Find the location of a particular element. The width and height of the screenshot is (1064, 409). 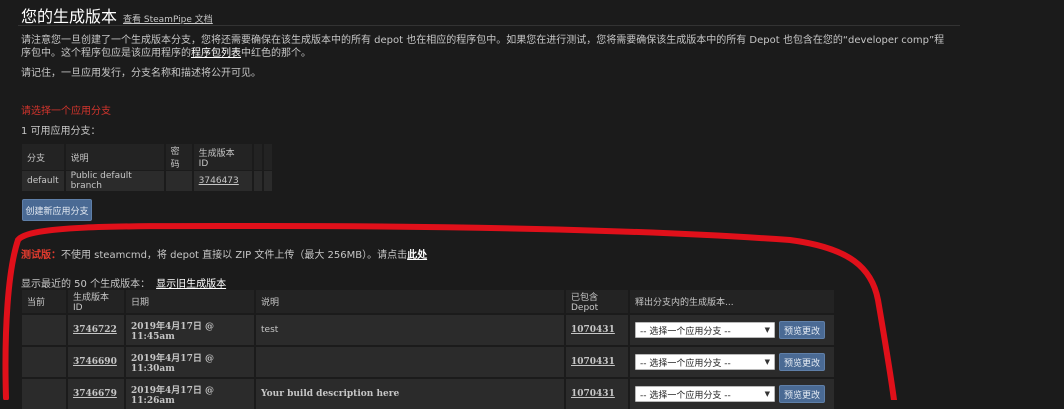

recent-builds-line: 显示最近的 50 个生成版本： 显示旧生成版本 is located at coordinates (123, 282).